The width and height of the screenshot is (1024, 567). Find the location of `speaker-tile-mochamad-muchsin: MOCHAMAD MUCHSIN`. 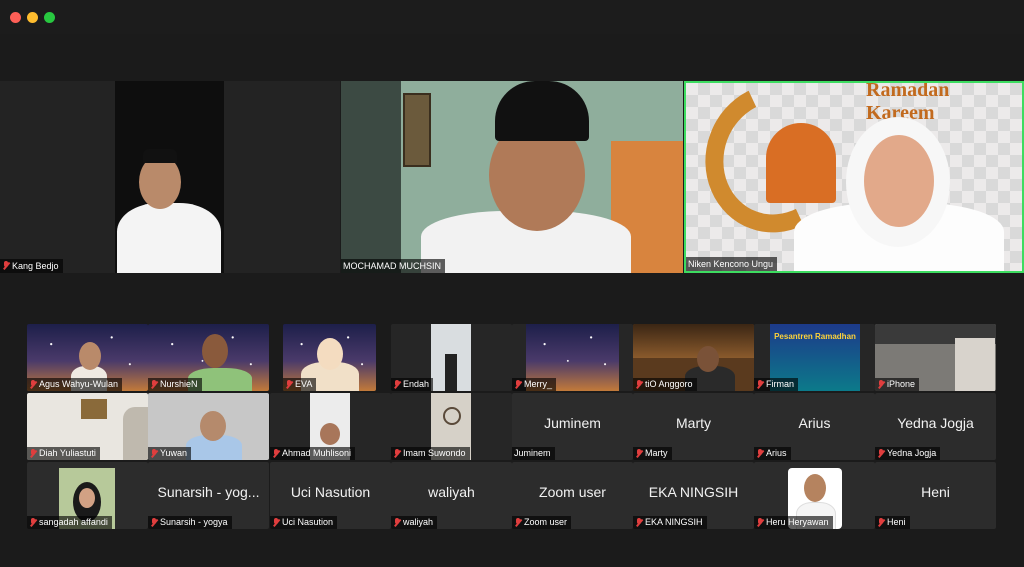

speaker-tile-mochamad-muchsin: MOCHAMAD MUCHSIN is located at coordinates (512, 177).